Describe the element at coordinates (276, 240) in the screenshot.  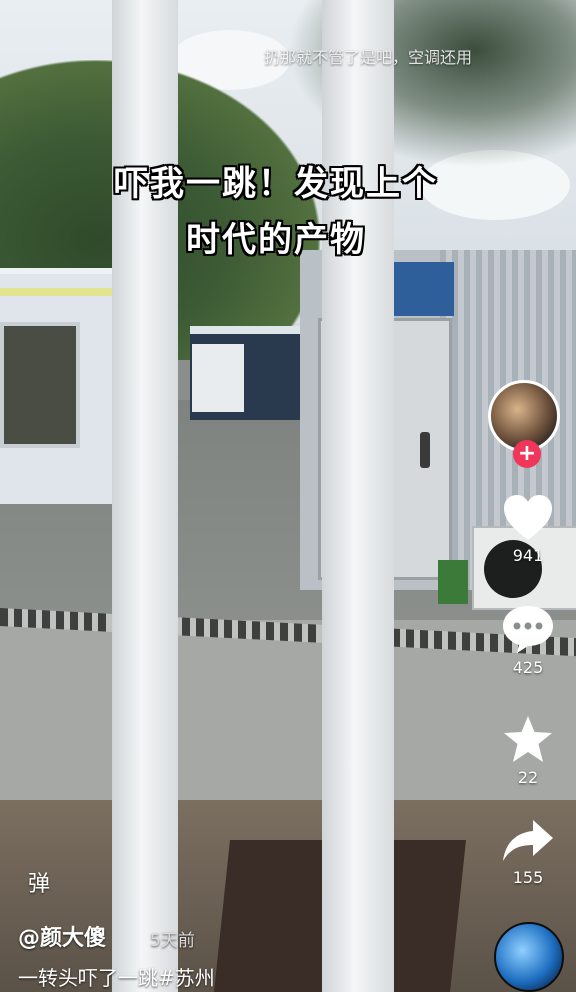
I see `caption-line-2: 时代的产物` at that location.